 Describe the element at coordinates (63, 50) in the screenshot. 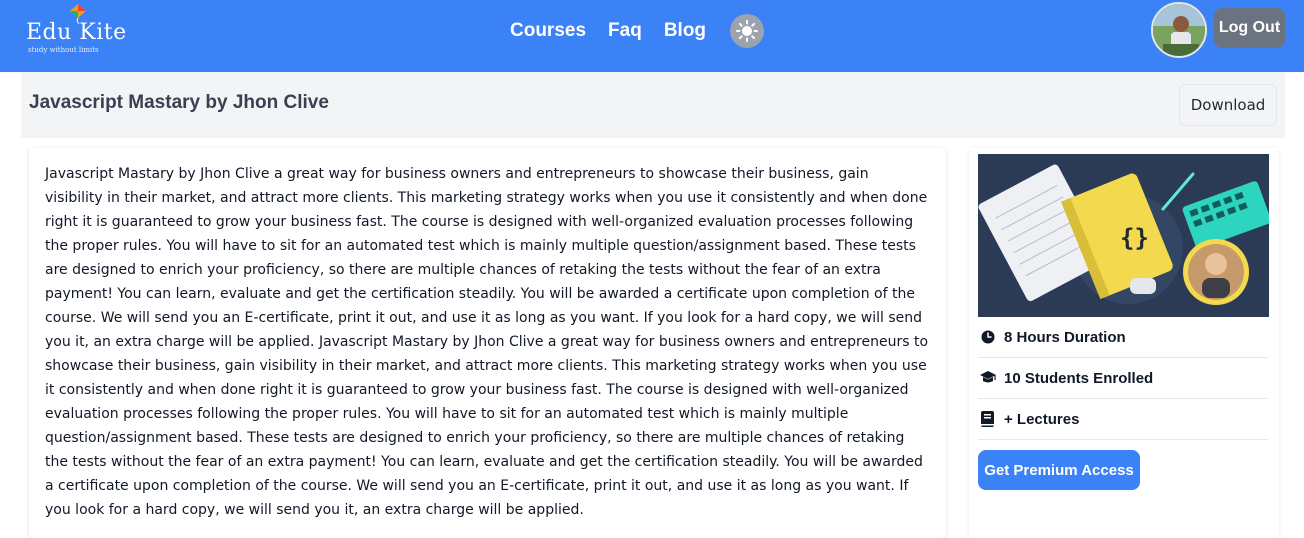

I see `brand-tagline: study without limits` at that location.